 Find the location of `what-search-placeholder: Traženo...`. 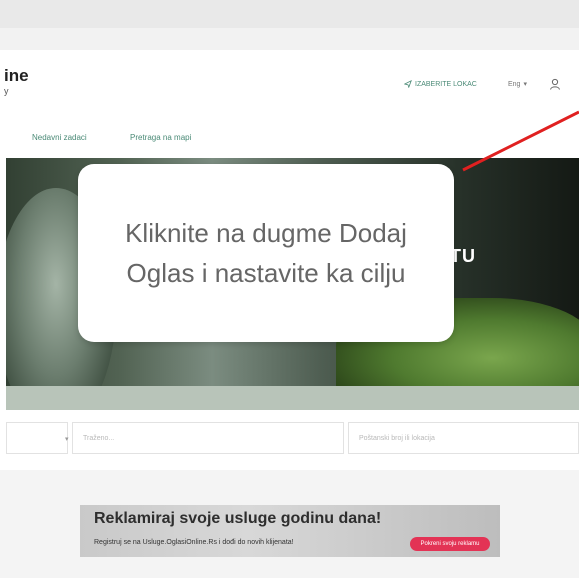

what-search-placeholder: Traženo... is located at coordinates (99, 438).